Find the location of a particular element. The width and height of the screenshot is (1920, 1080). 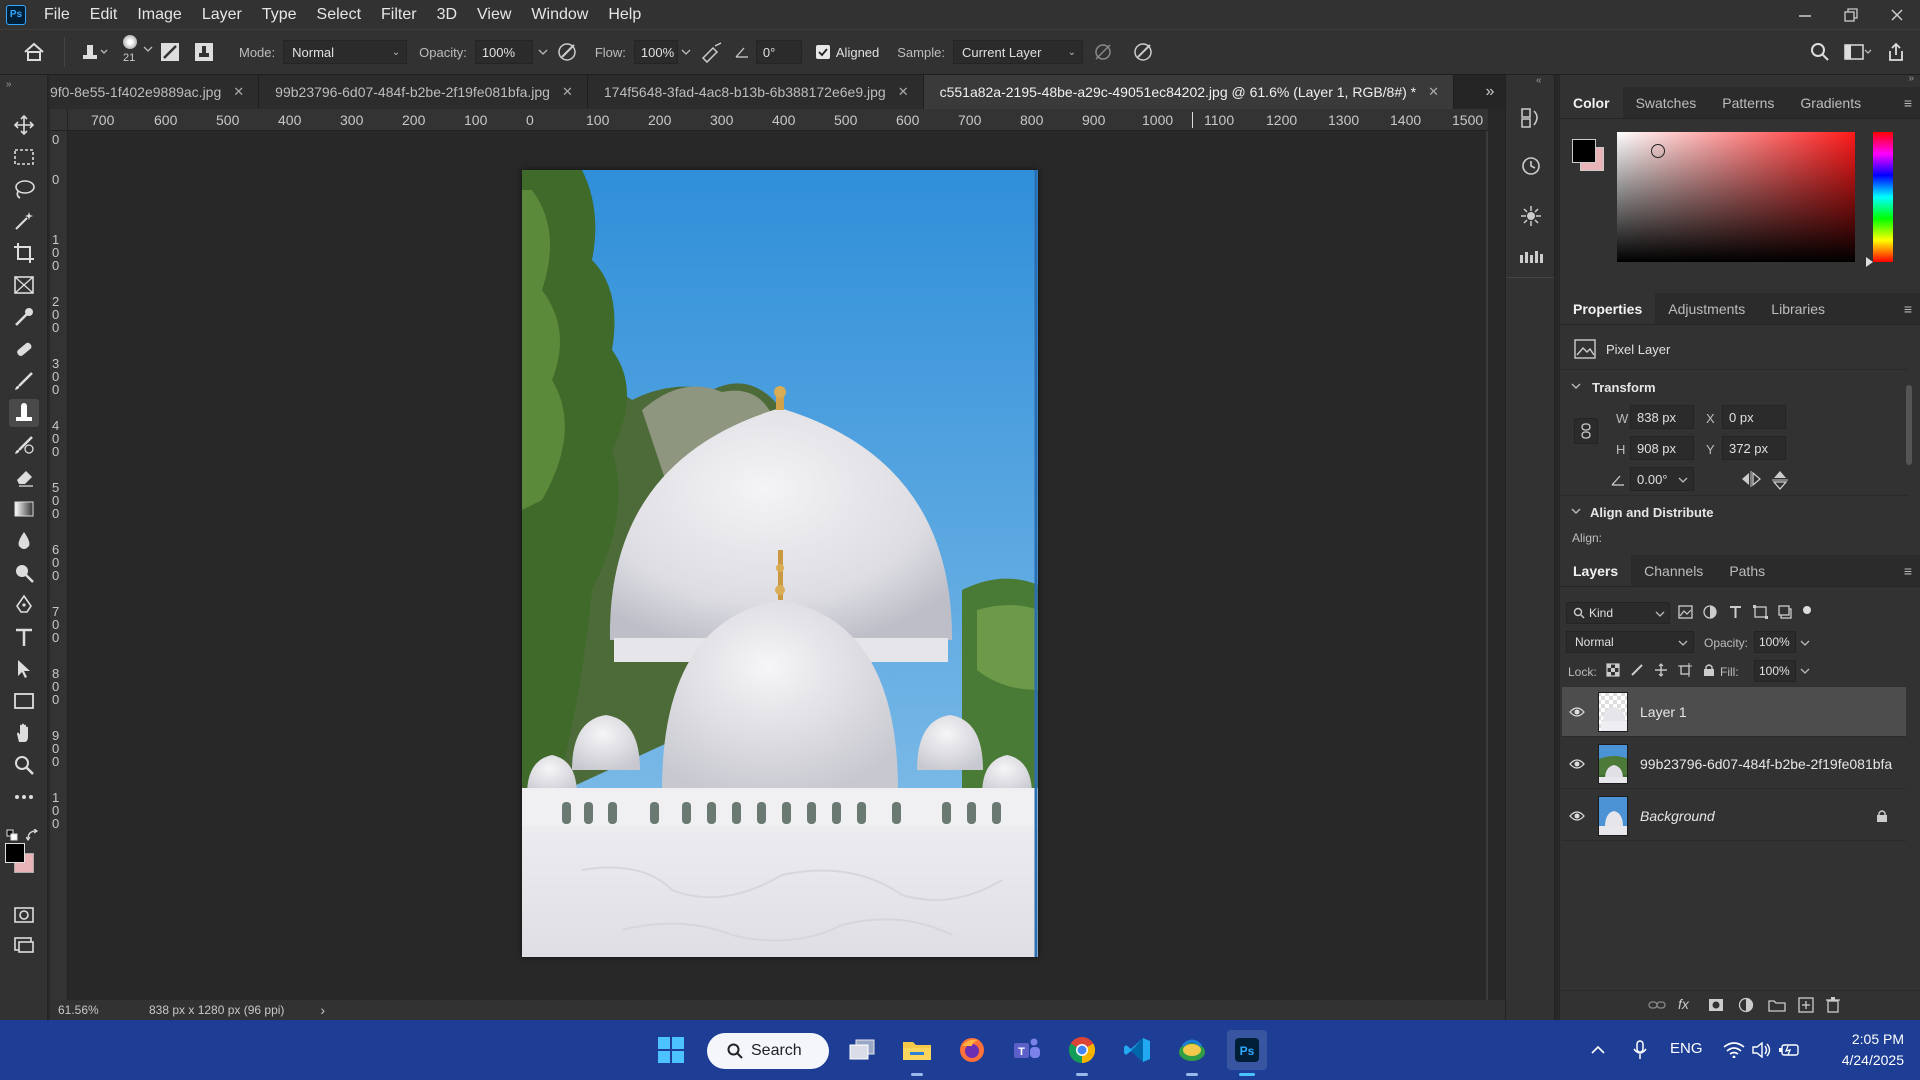

home-icon is located at coordinates (34, 52).